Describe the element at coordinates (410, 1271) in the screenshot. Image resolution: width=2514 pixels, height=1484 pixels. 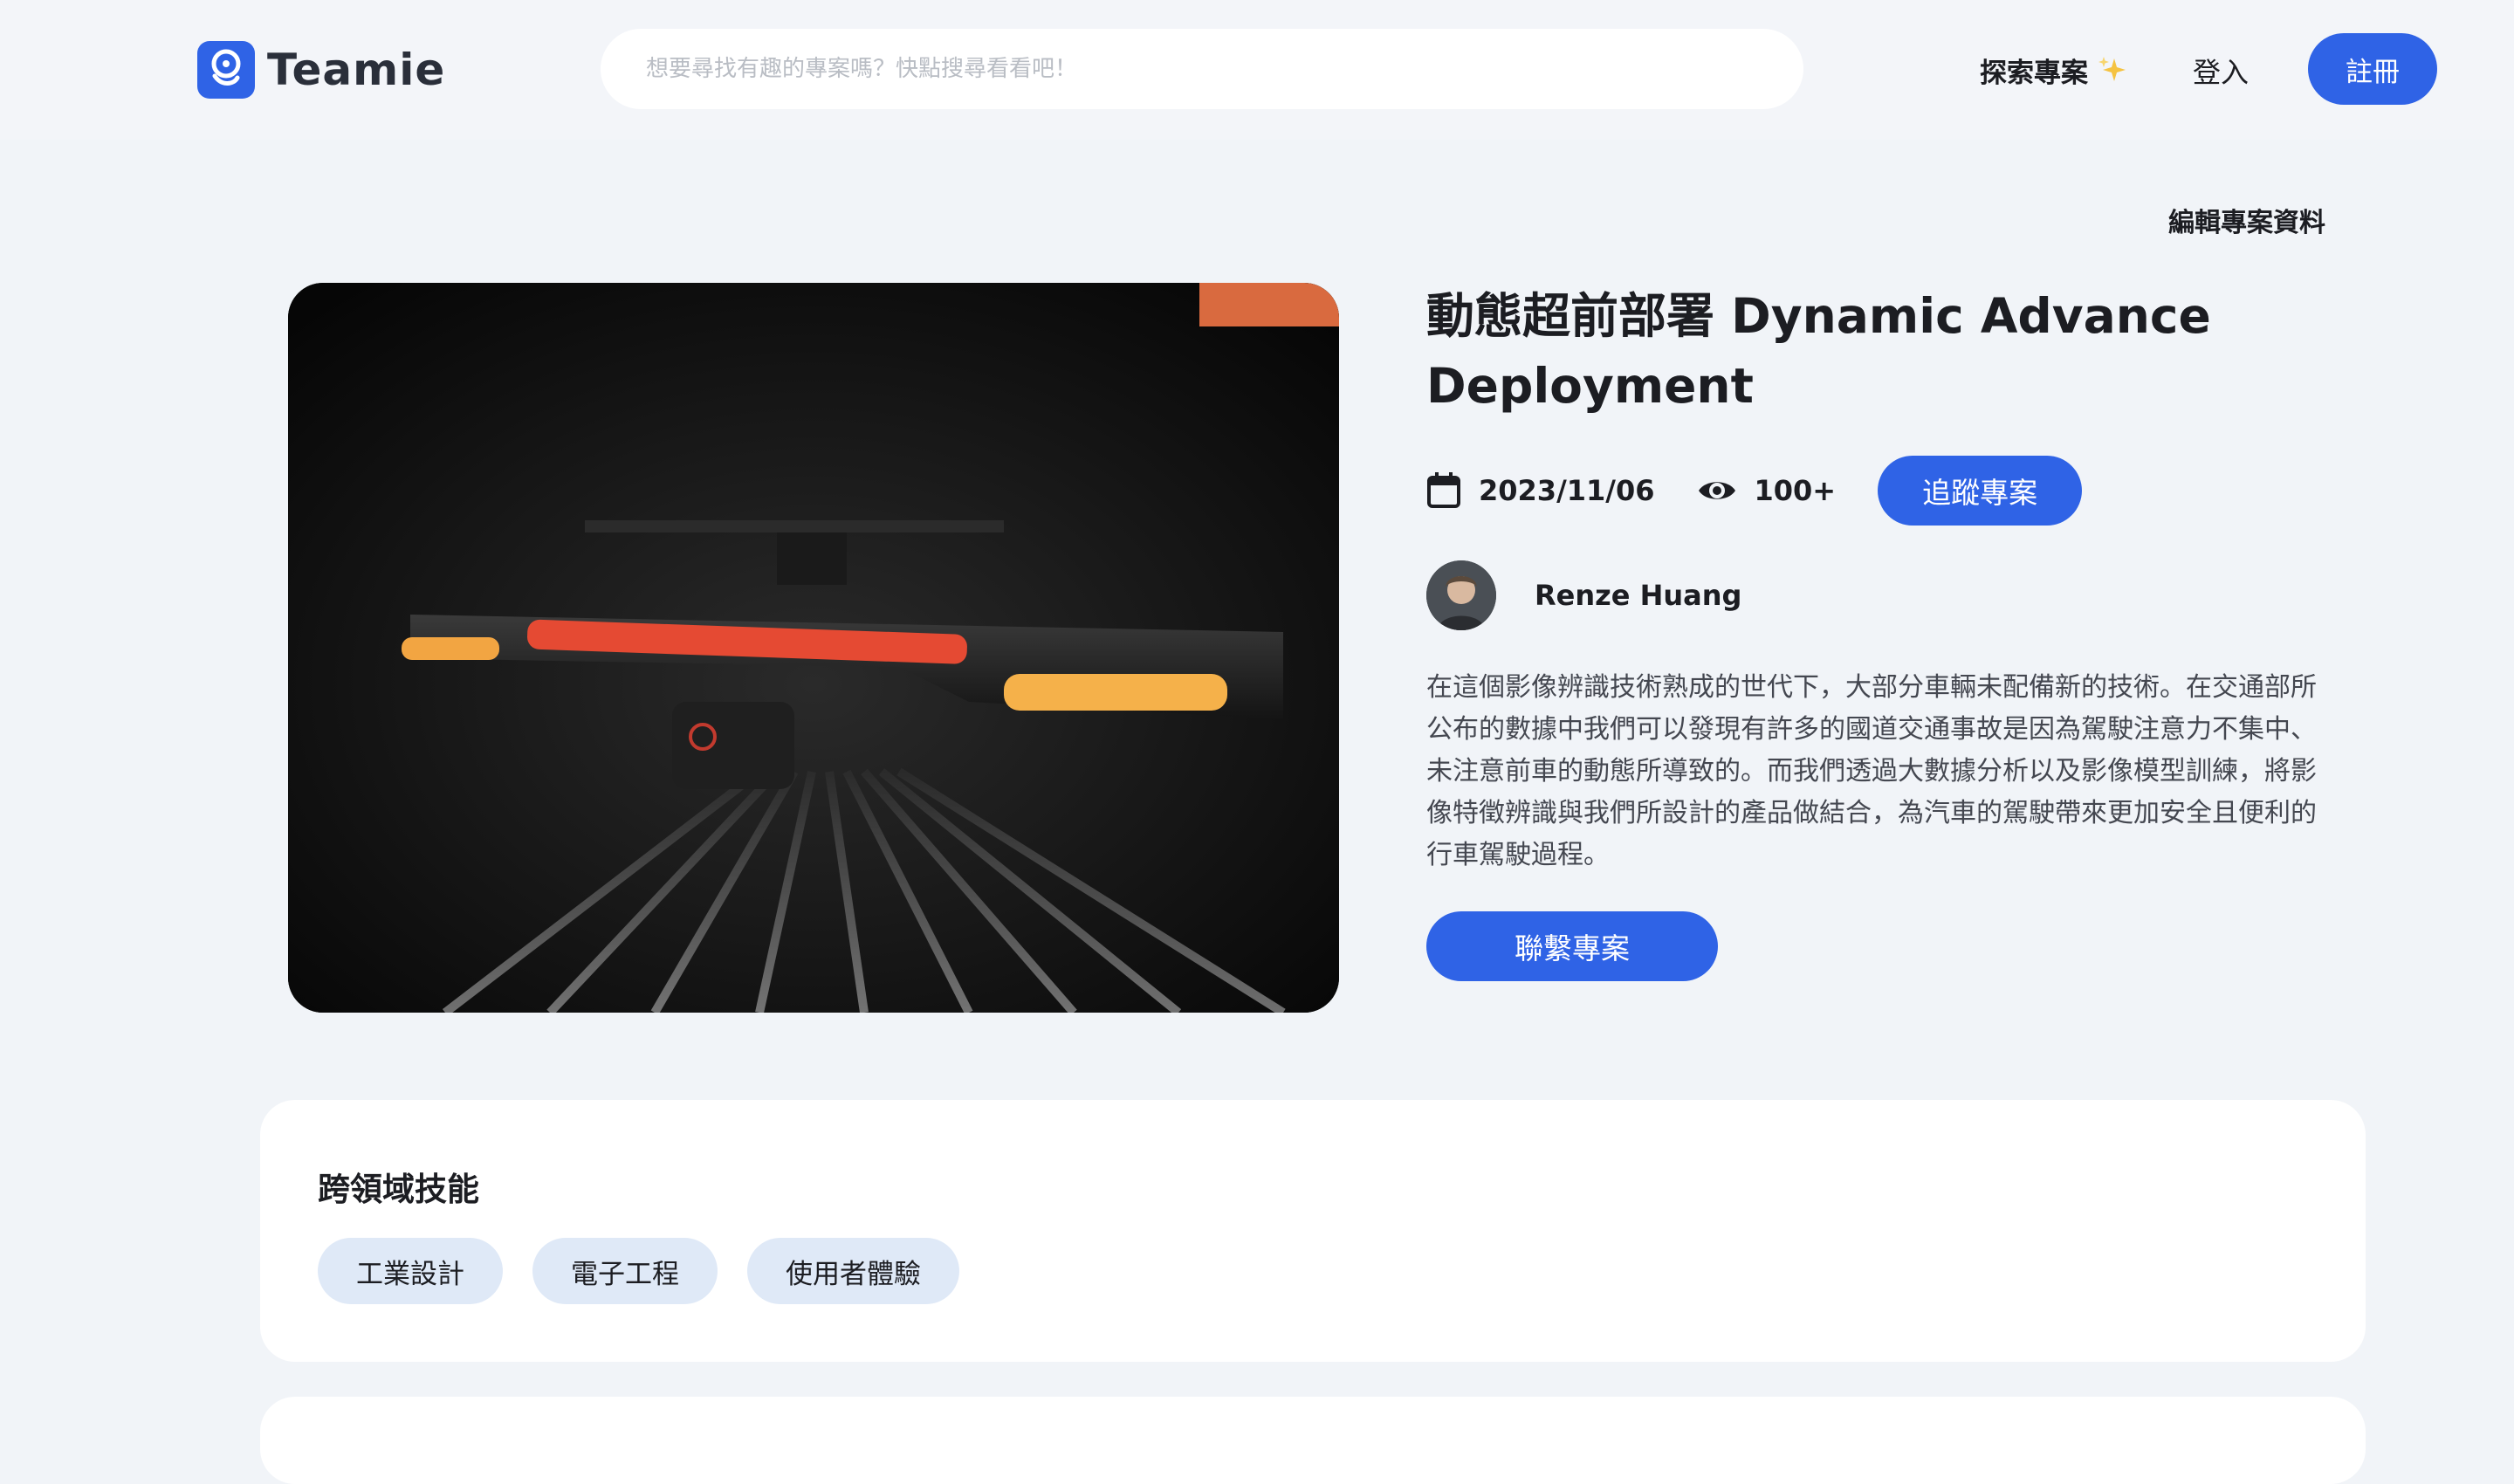
I see `skill-tag: 工業設計` at that location.